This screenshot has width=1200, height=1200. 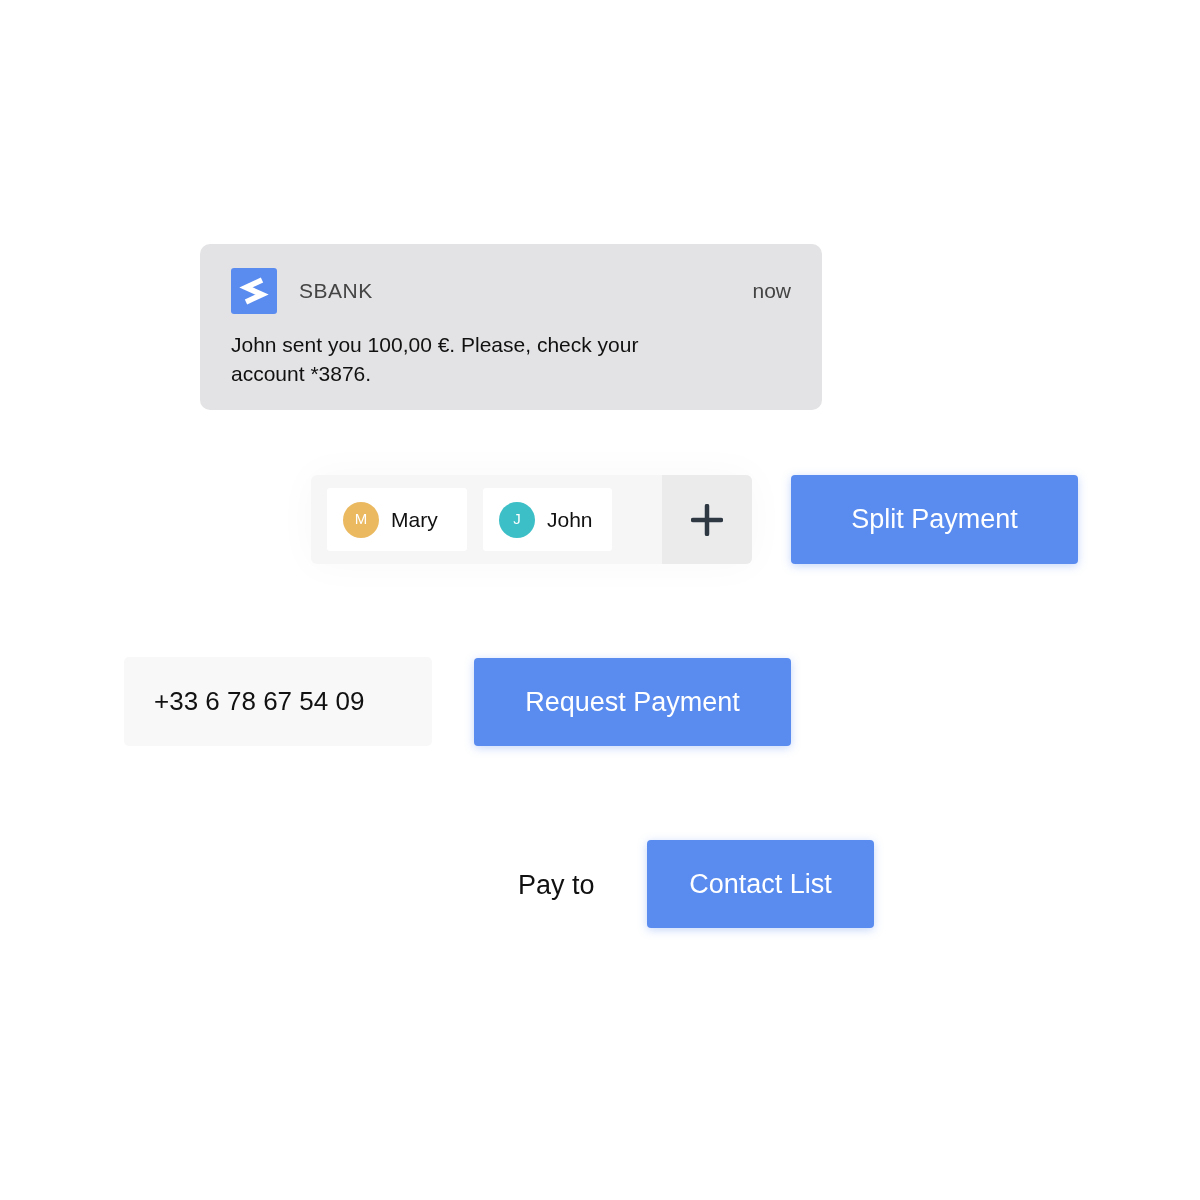 I want to click on app-name: SBANK, so click(x=336, y=291).